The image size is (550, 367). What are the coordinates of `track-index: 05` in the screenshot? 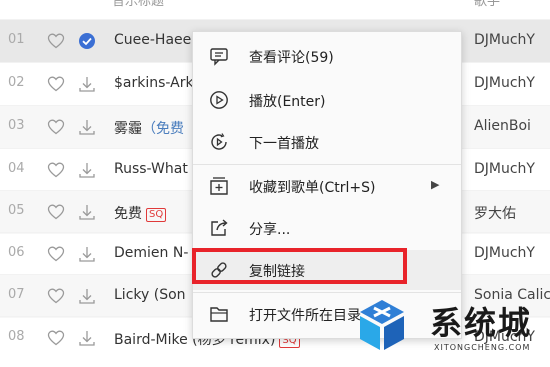 It's located at (16, 210).